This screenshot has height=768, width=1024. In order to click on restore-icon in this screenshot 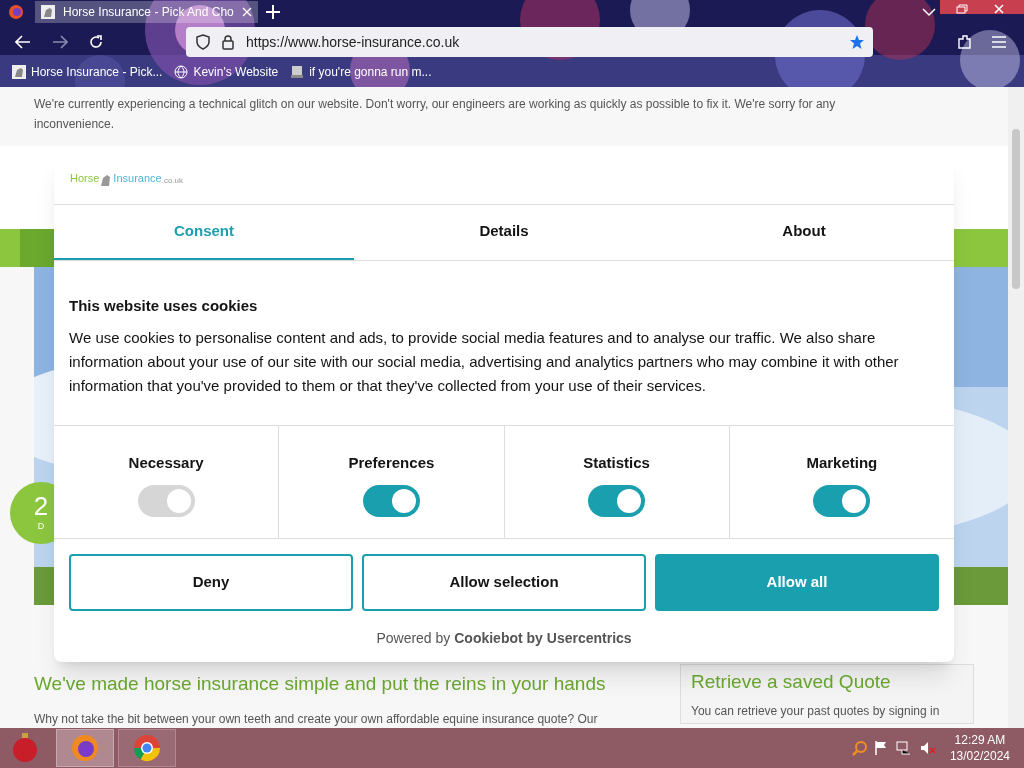, I will do `click(962, 9)`.